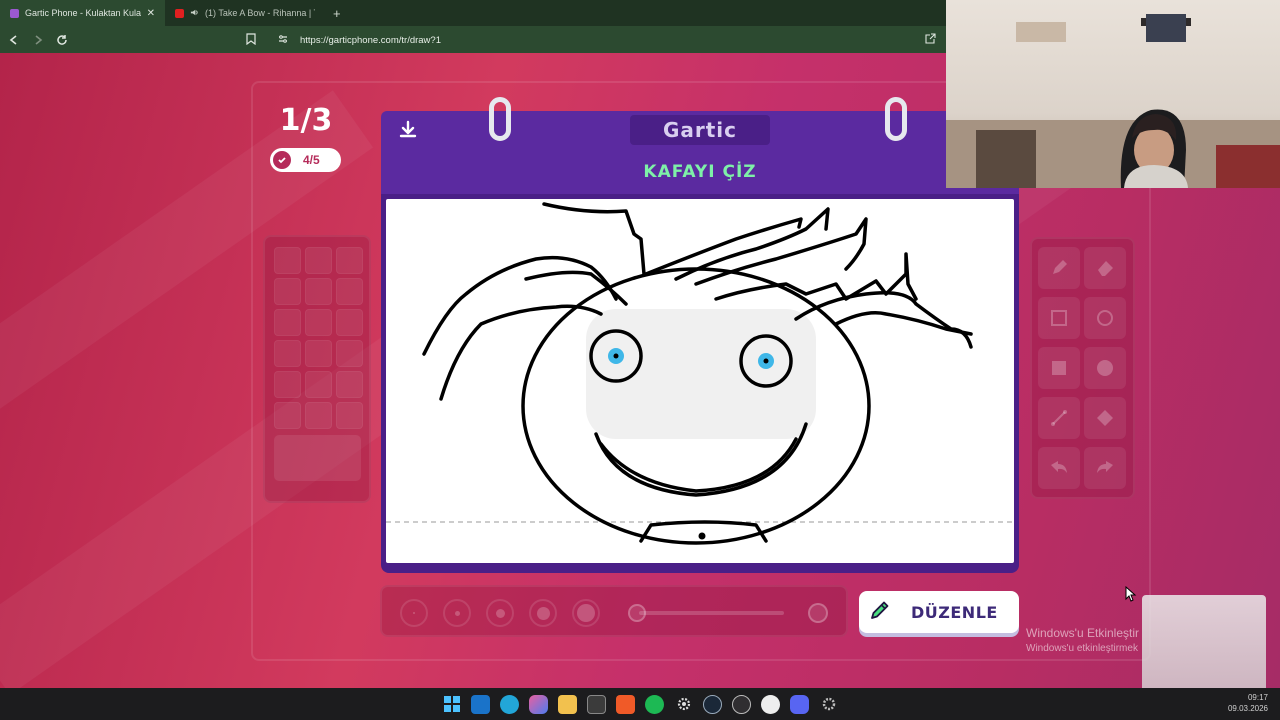 Image resolution: width=1280 pixels, height=720 pixels. Describe the element at coordinates (251, 40) in the screenshot. I see `bookmark-icon` at that location.